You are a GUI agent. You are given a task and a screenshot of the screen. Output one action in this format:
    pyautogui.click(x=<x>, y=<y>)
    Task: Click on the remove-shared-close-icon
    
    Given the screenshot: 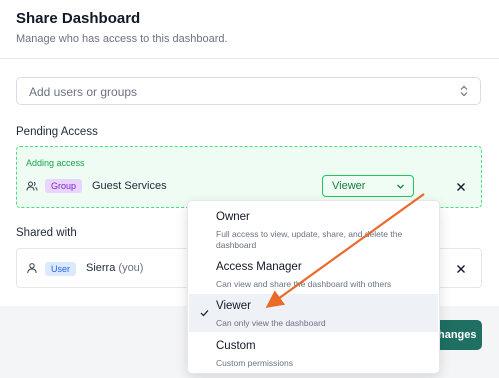 What is the action you would take?
    pyautogui.click(x=461, y=269)
    